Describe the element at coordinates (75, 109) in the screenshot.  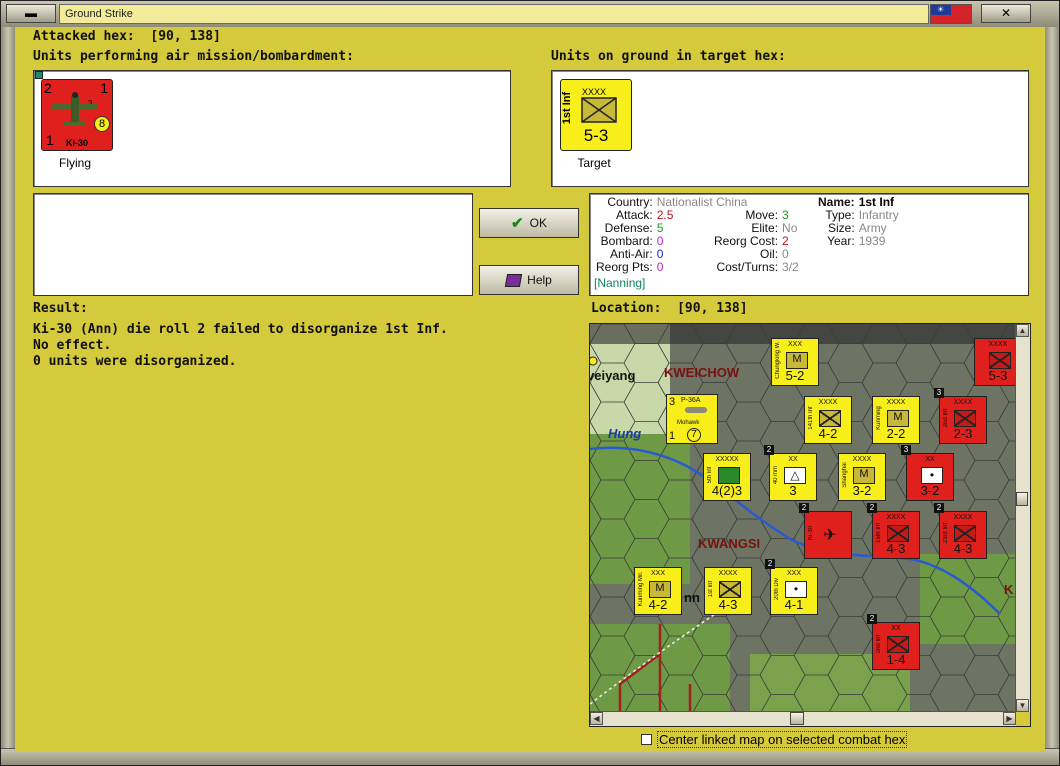
I see `ki30-aircraft-icon` at that location.